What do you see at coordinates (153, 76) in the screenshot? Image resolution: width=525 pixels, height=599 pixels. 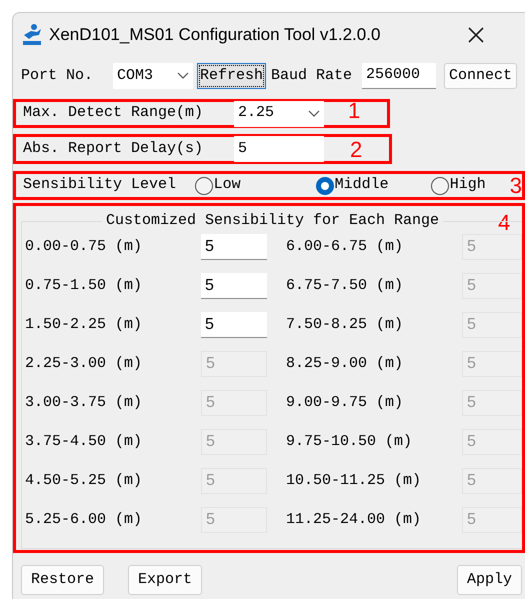 I see `dropdown: COM3` at bounding box center [153, 76].